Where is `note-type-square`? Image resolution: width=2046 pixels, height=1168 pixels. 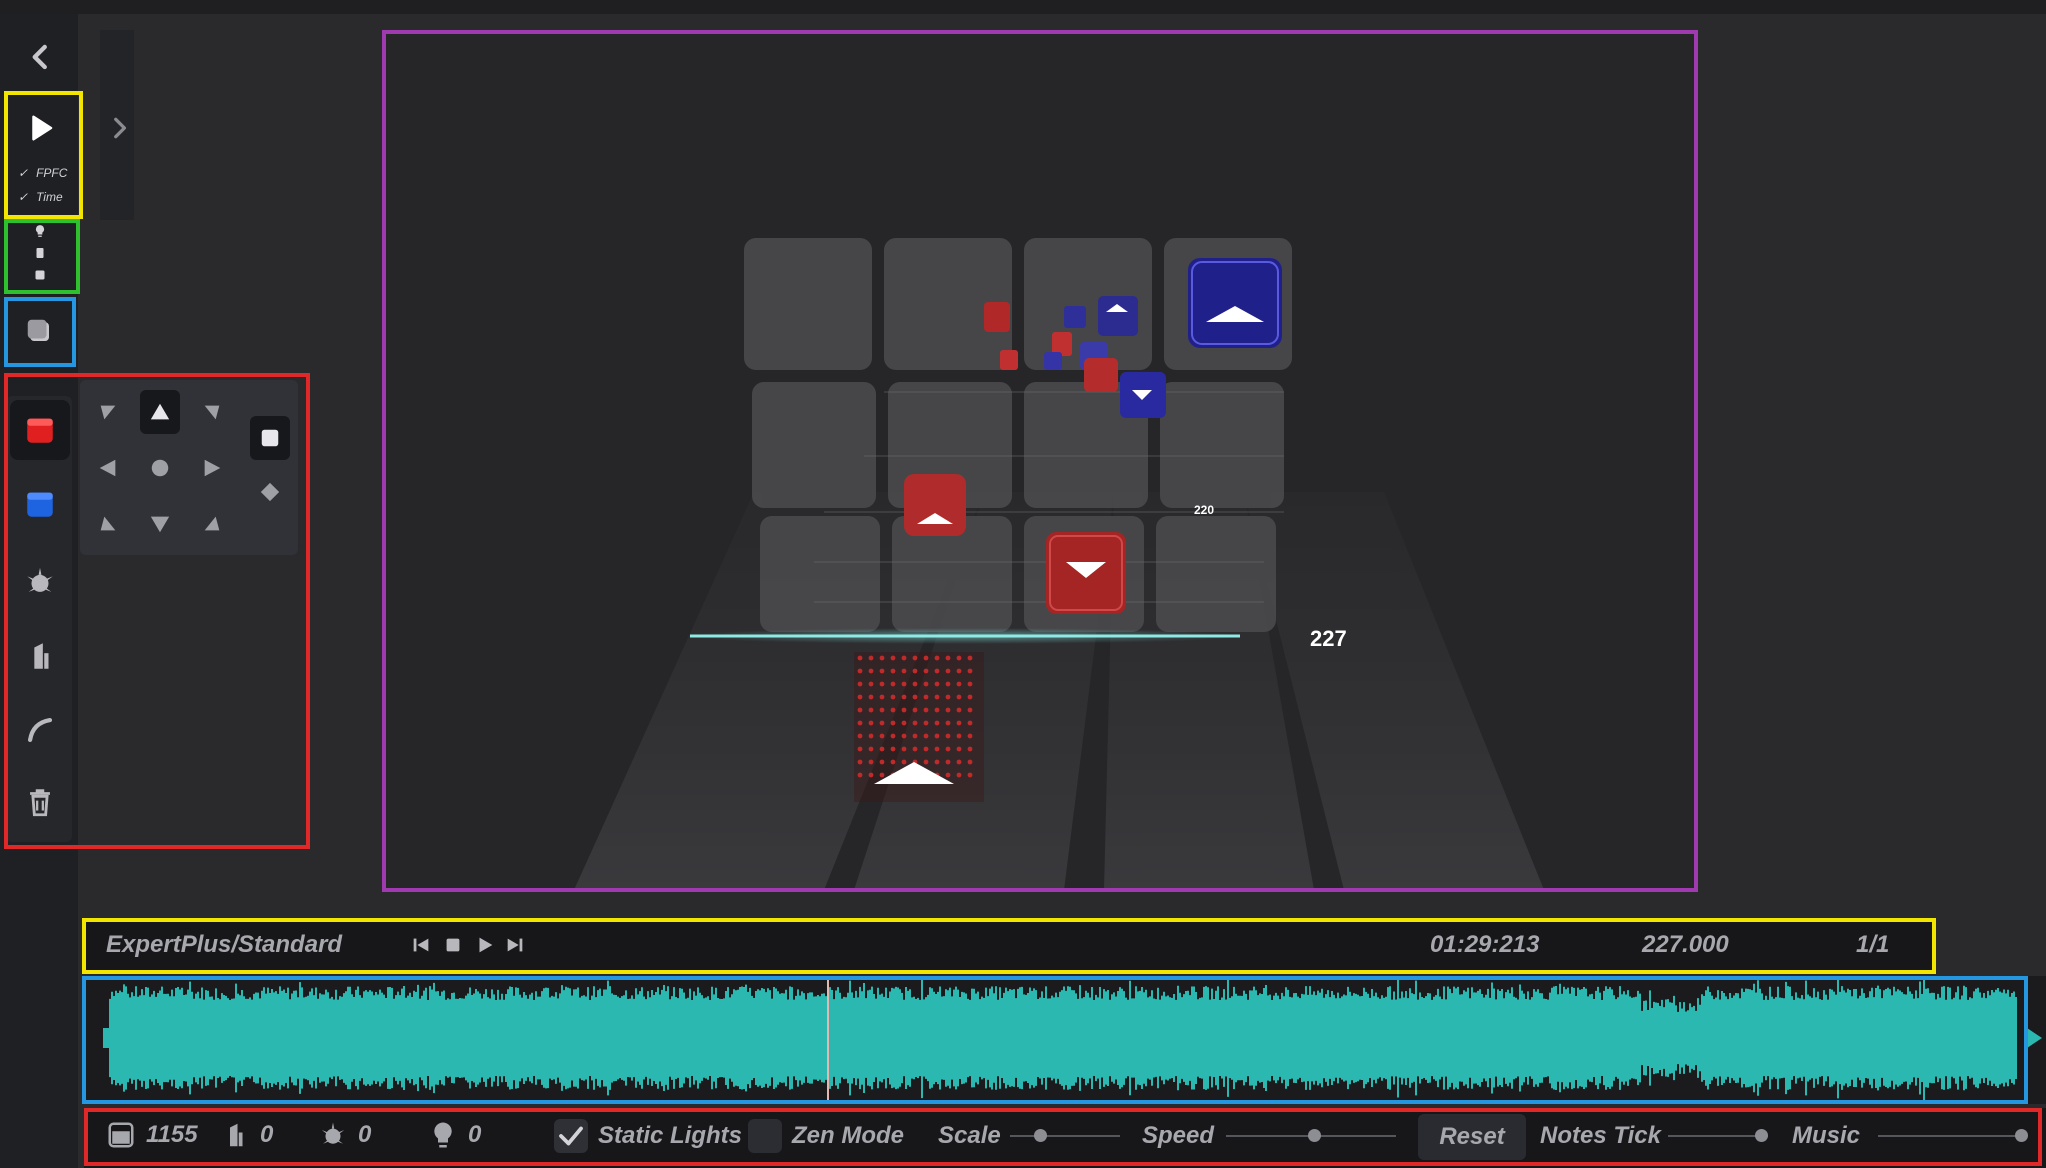
note-type-square is located at coordinates (270, 438).